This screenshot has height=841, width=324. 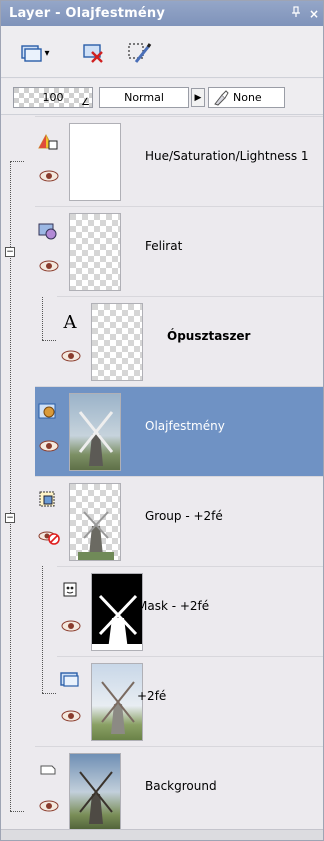 I want to click on tree-line-root, so click(x=10, y=486).